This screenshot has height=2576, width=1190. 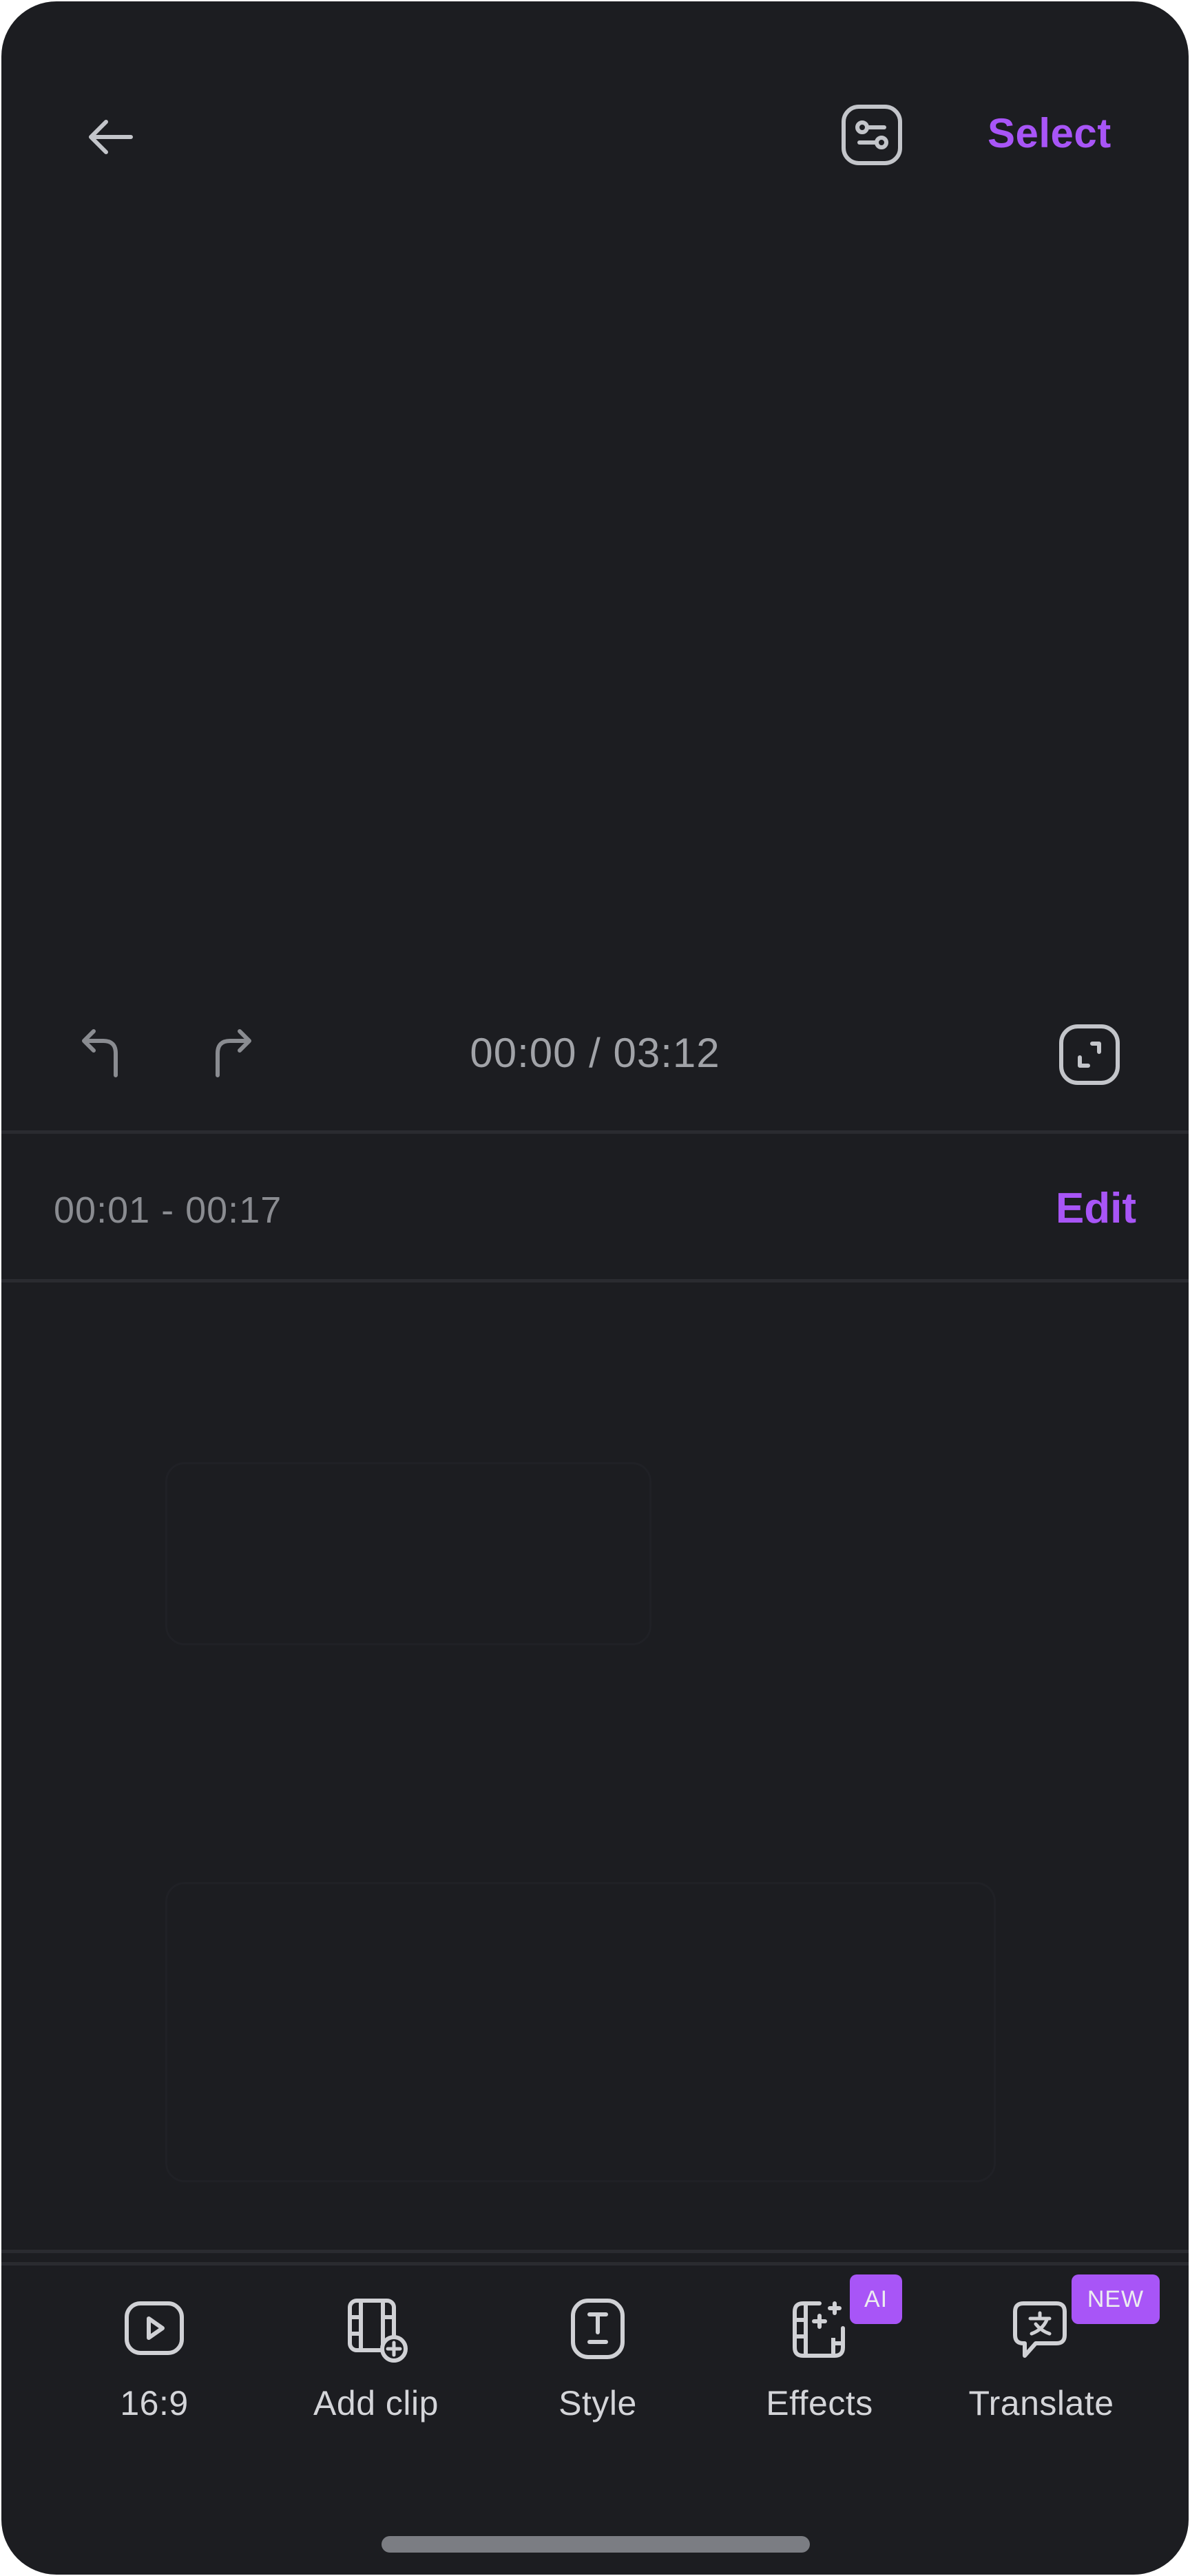 I want to click on tool-label: Effects, so click(x=820, y=2403).